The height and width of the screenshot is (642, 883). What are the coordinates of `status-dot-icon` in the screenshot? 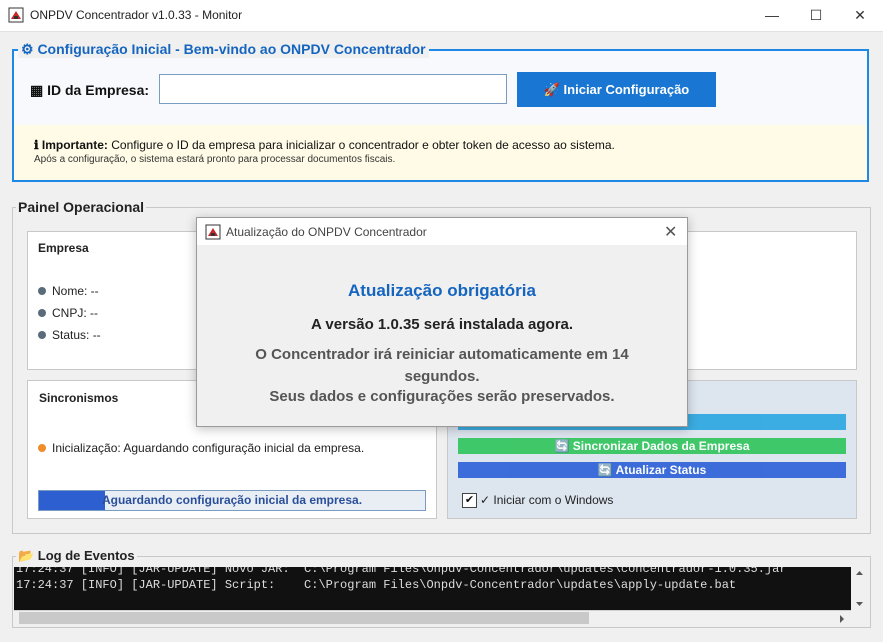 It's located at (42, 448).